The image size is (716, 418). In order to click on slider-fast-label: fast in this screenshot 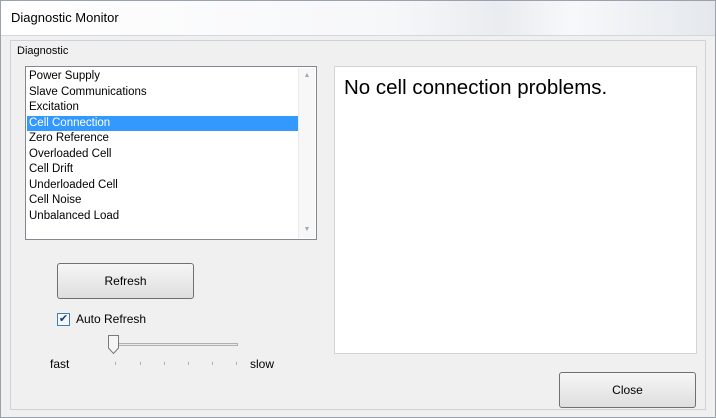, I will do `click(60, 364)`.